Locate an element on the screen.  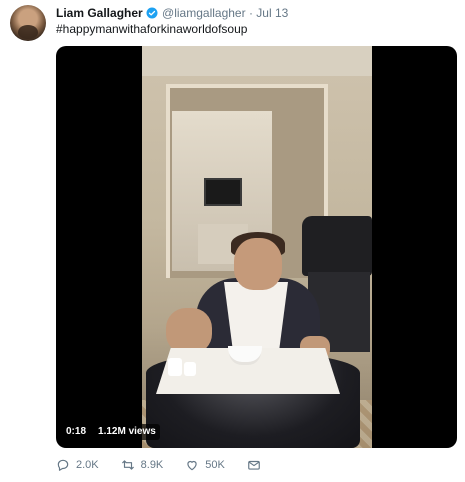
retweet-icon is located at coordinates (127, 465).